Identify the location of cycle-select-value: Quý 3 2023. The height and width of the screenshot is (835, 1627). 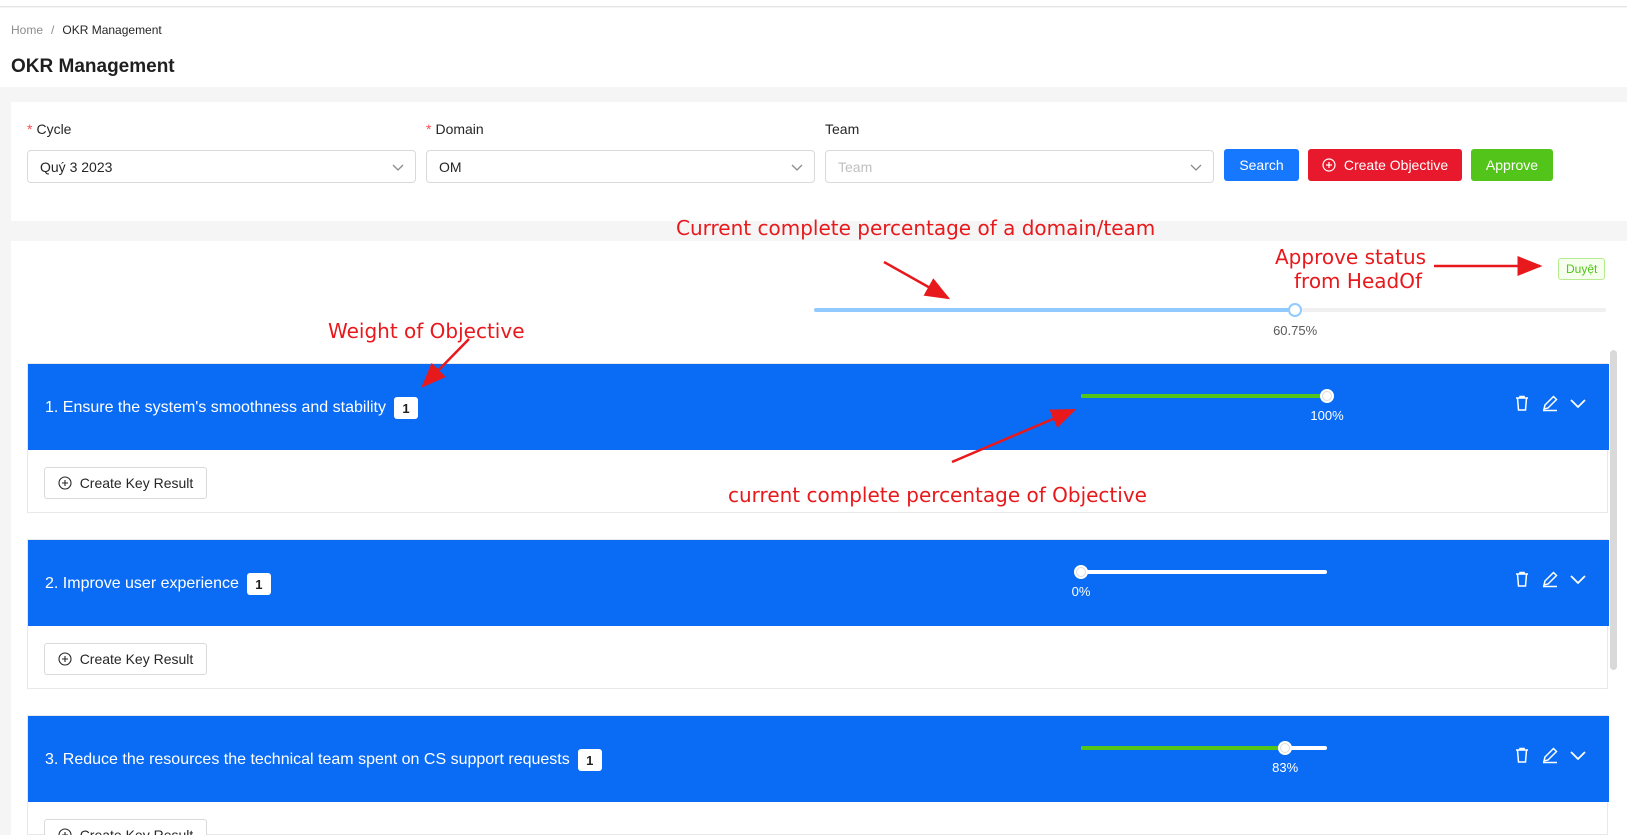
(76, 166).